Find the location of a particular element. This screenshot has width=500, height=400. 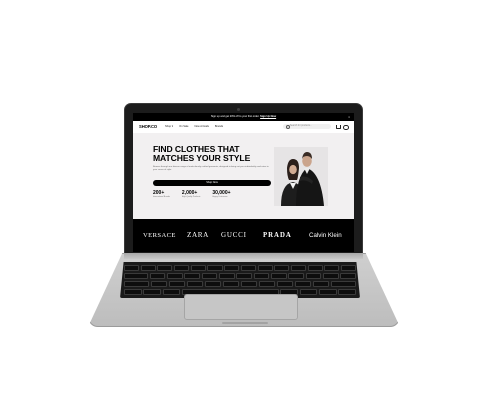

keyboard is located at coordinates (240, 280).